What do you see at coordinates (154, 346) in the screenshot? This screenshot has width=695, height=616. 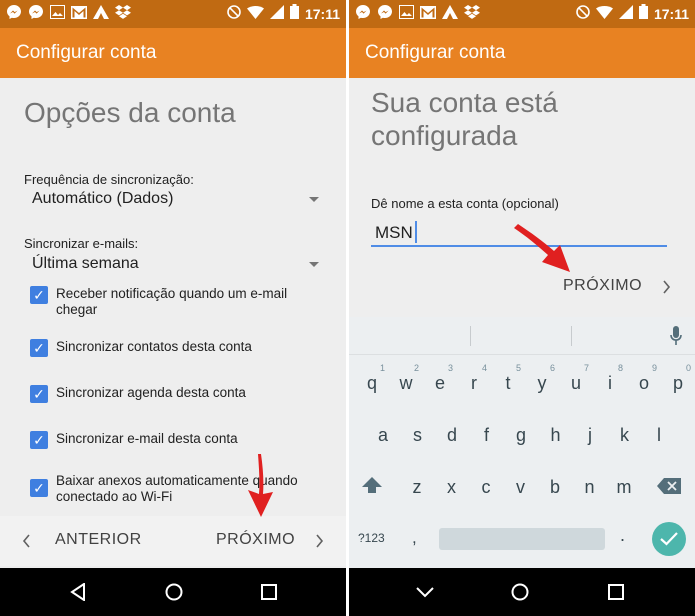 I see `checkbox-label: Sincronizar contatos desta conta` at bounding box center [154, 346].